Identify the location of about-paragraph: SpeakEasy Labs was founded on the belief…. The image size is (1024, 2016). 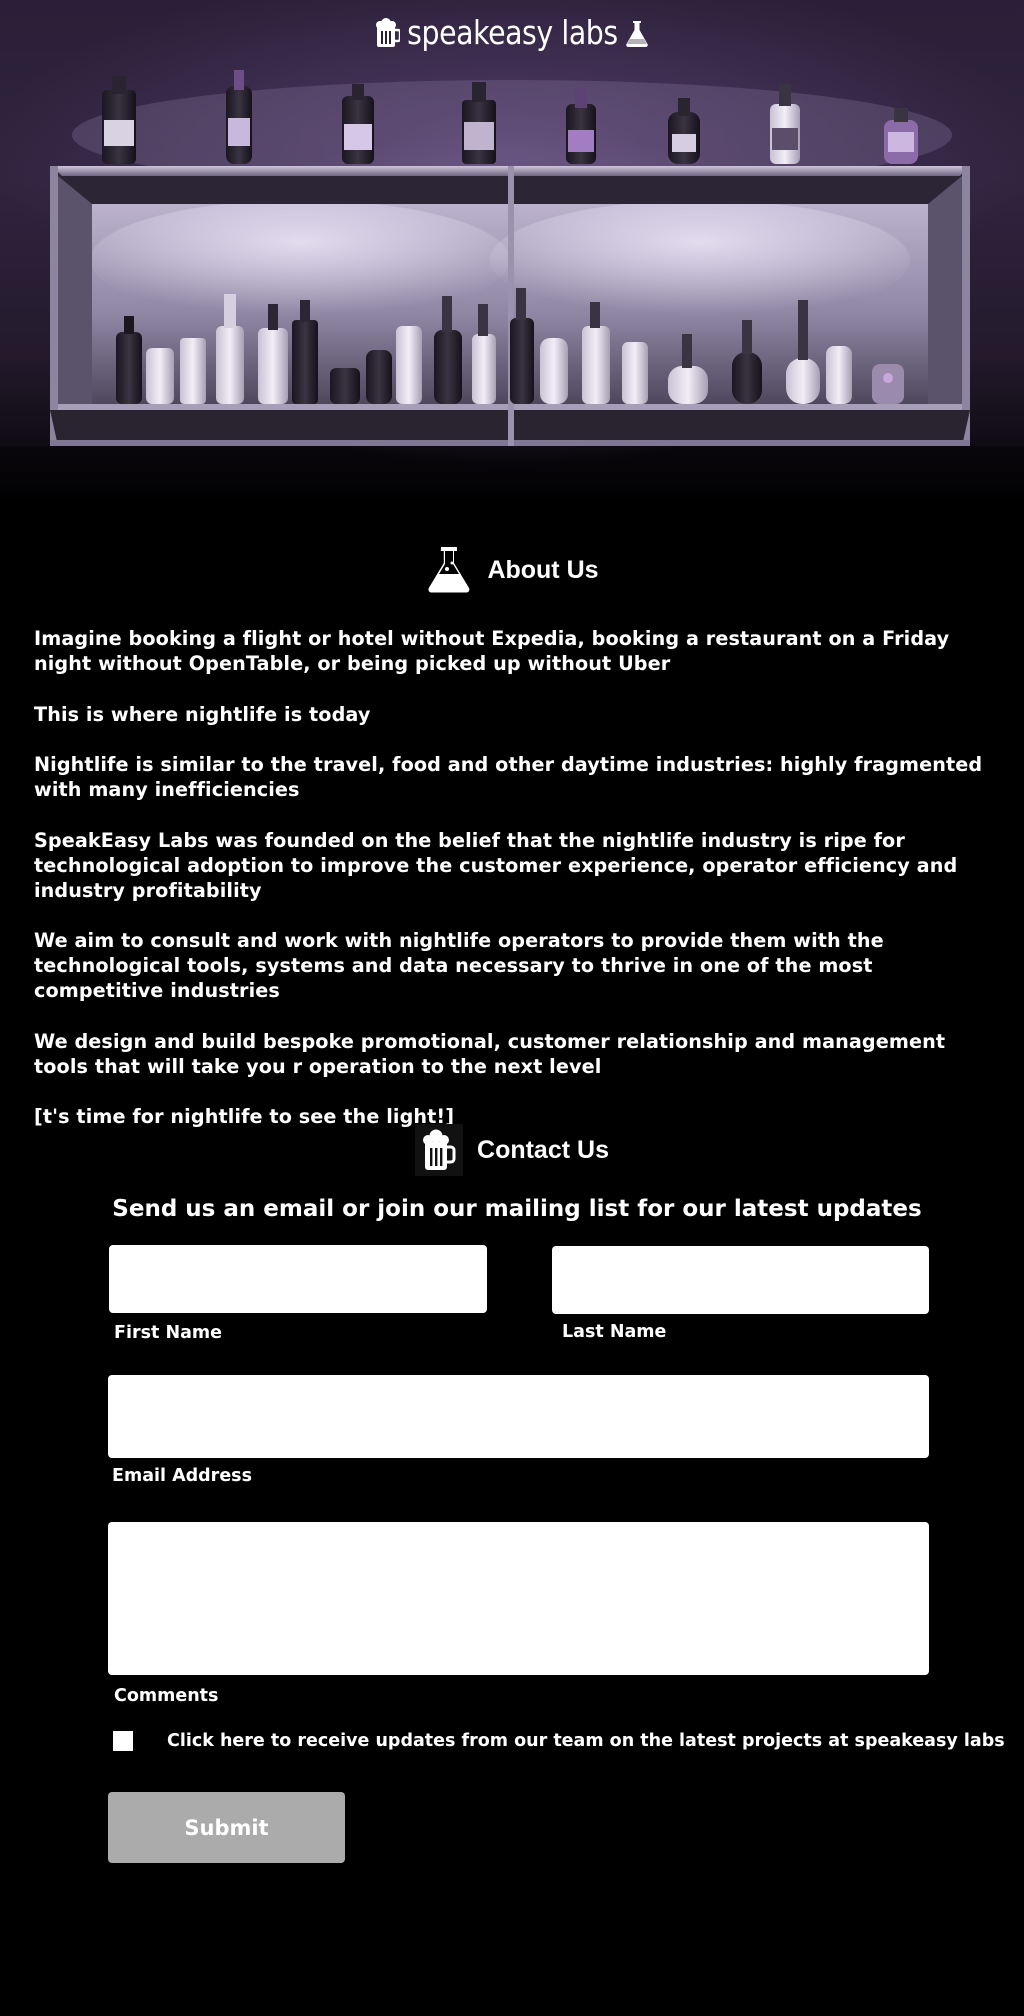
(496, 865).